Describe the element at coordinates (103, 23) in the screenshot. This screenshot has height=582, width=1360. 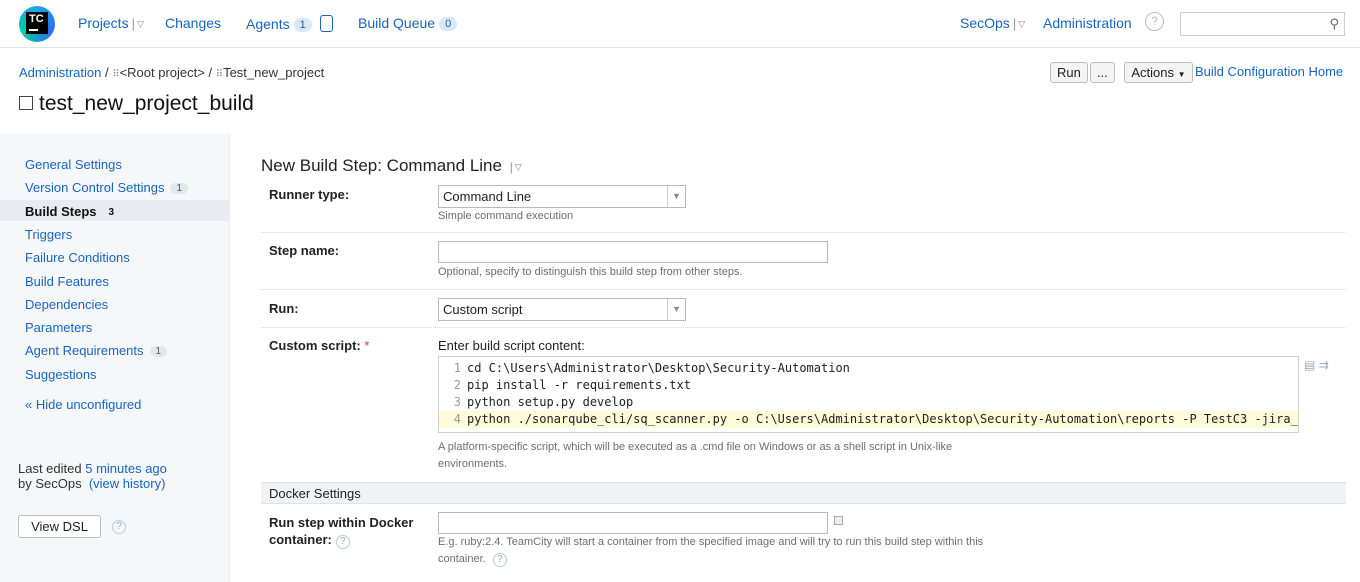
I see `nav-projects-label: Projects` at that location.